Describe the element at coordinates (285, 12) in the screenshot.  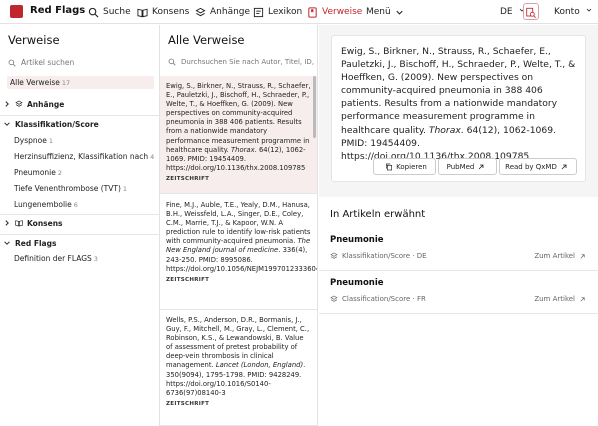
I see `nav-label: Lexikon` at that location.